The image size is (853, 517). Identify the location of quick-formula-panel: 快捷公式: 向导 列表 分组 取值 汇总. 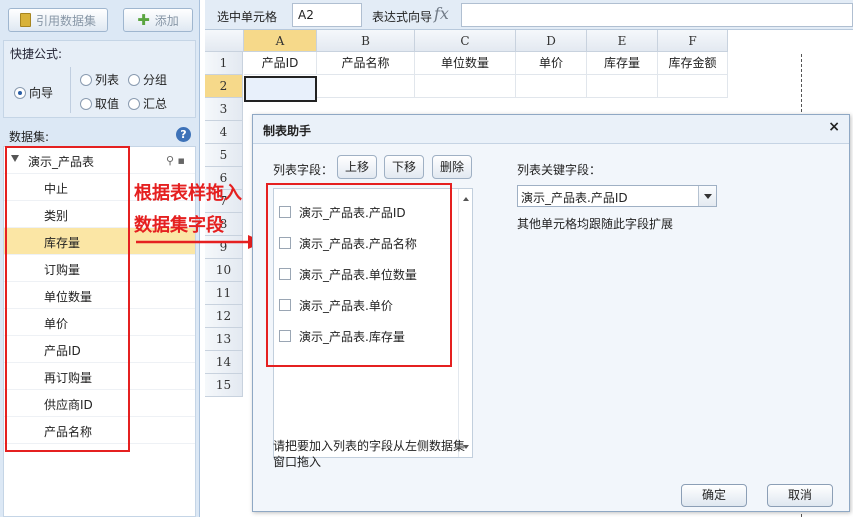
(99, 79).